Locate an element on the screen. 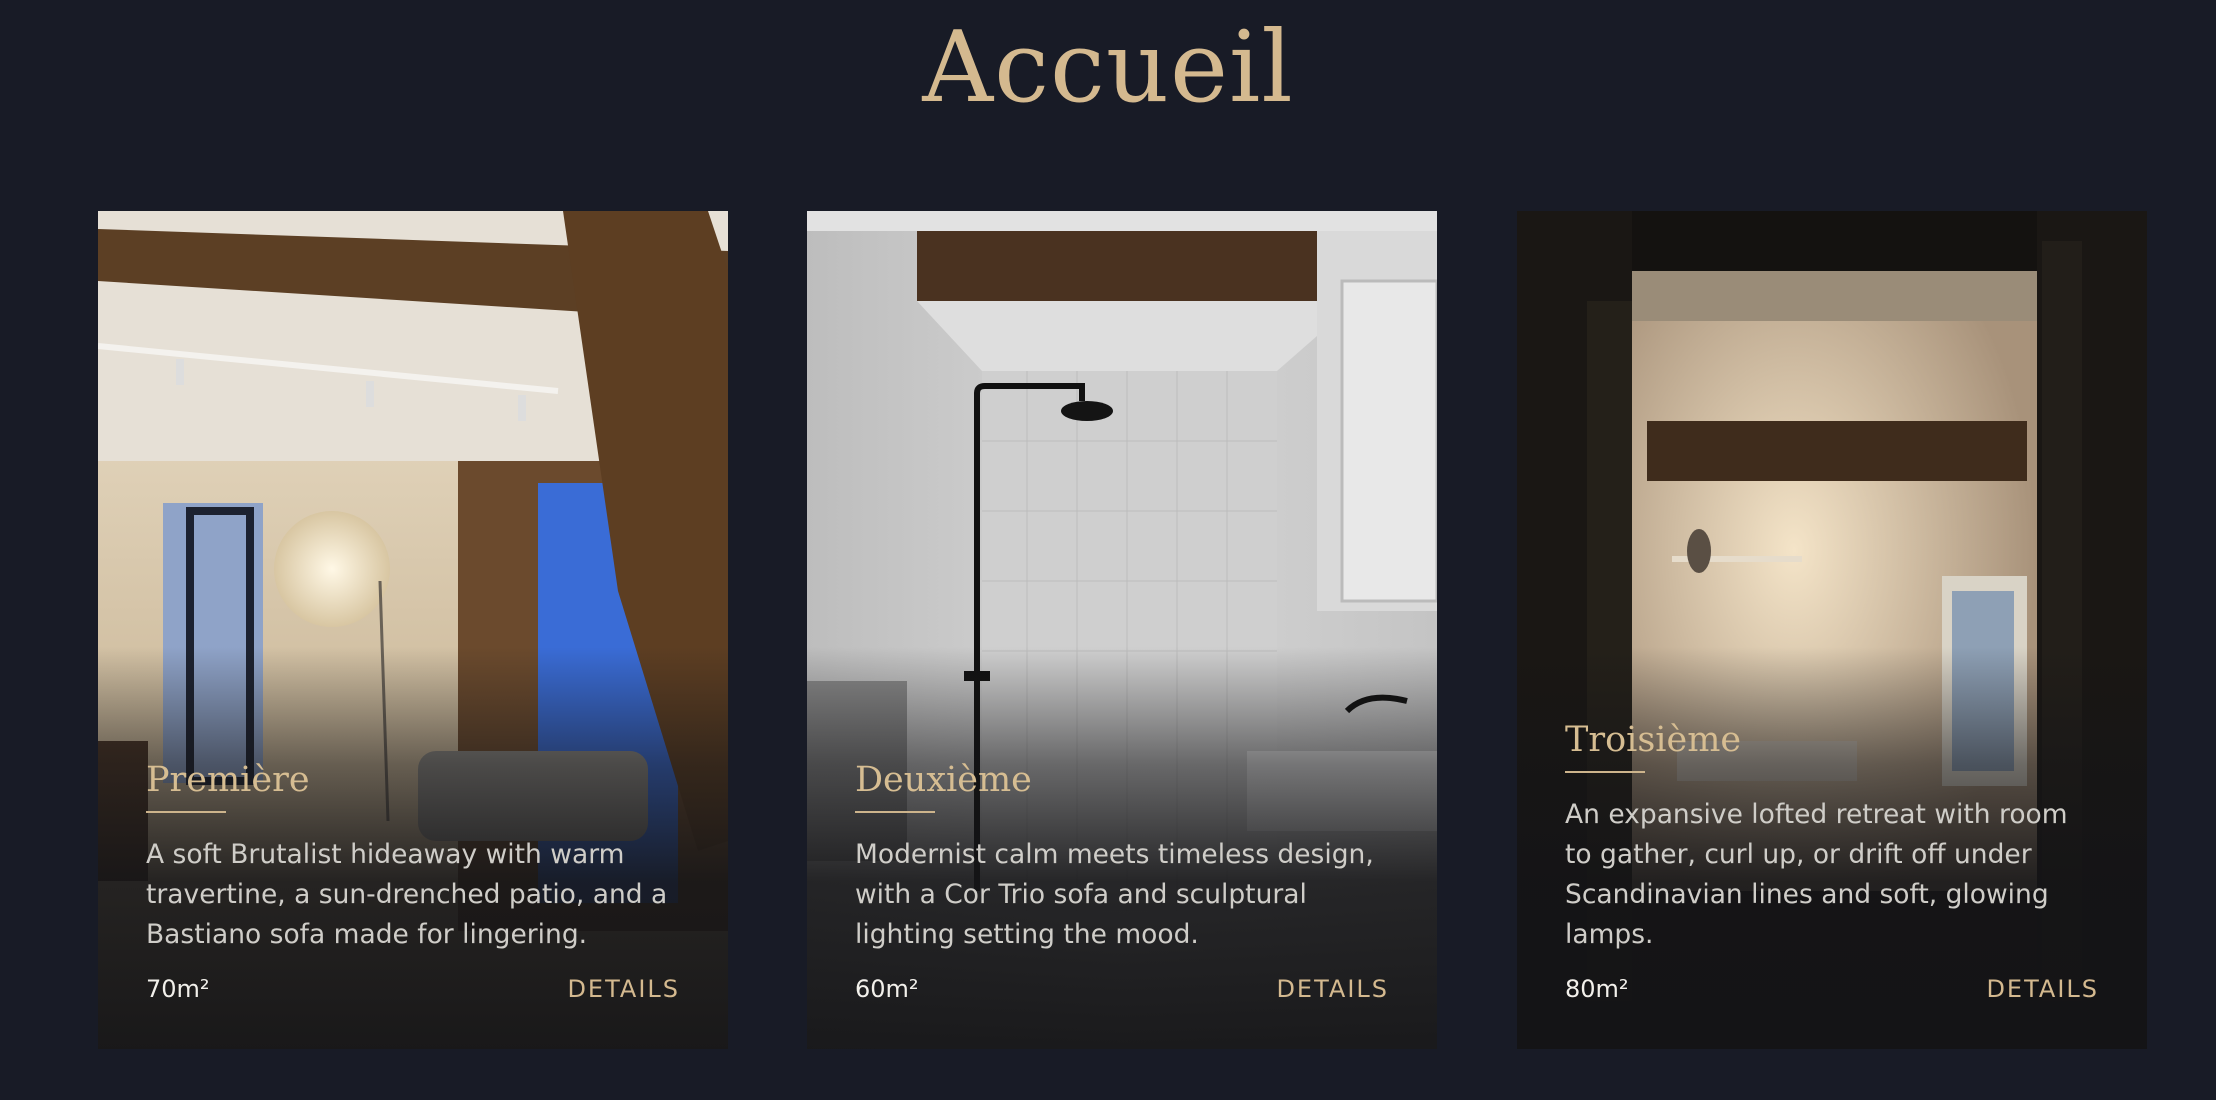 This screenshot has height=1100, width=2216. page-title: Accueil is located at coordinates (1108, 68).